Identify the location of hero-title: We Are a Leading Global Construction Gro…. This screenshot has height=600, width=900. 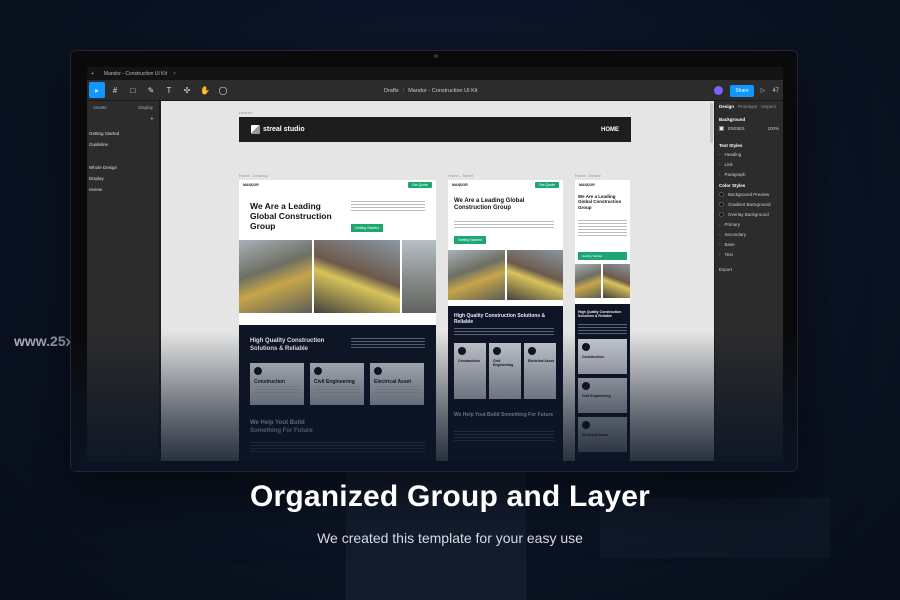
(489, 205).